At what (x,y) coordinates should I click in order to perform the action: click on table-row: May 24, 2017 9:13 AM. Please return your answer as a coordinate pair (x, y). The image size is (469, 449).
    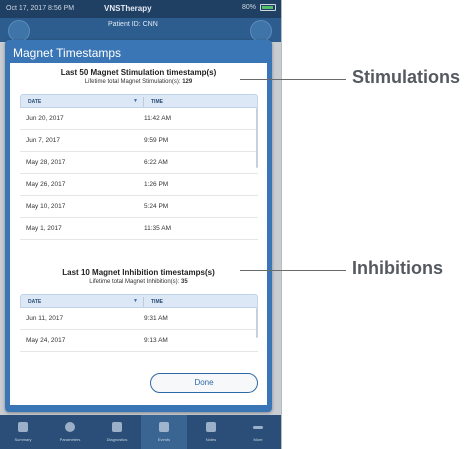
    Looking at the image, I should click on (139, 341).